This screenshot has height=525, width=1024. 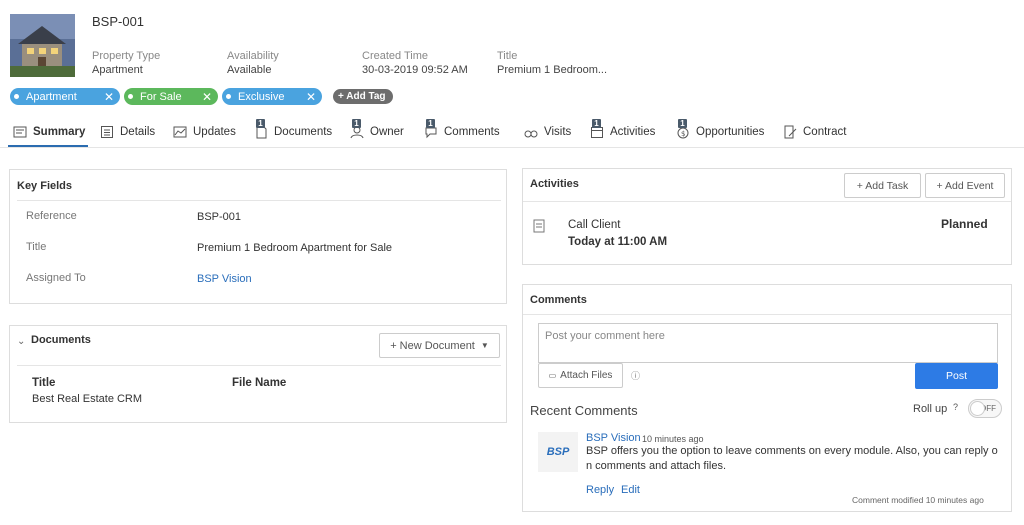 I want to click on column-header-title: Title, so click(x=44, y=383).